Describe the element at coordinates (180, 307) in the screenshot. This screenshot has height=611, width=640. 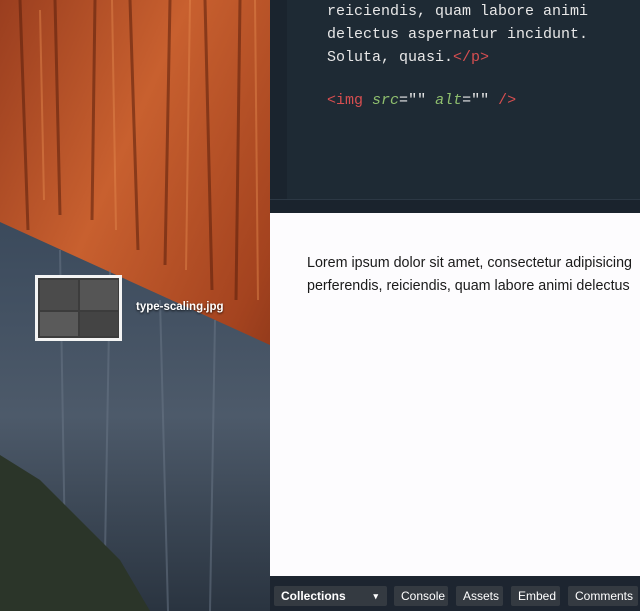
I see `file-name-label: type-scaling.jpg` at that location.